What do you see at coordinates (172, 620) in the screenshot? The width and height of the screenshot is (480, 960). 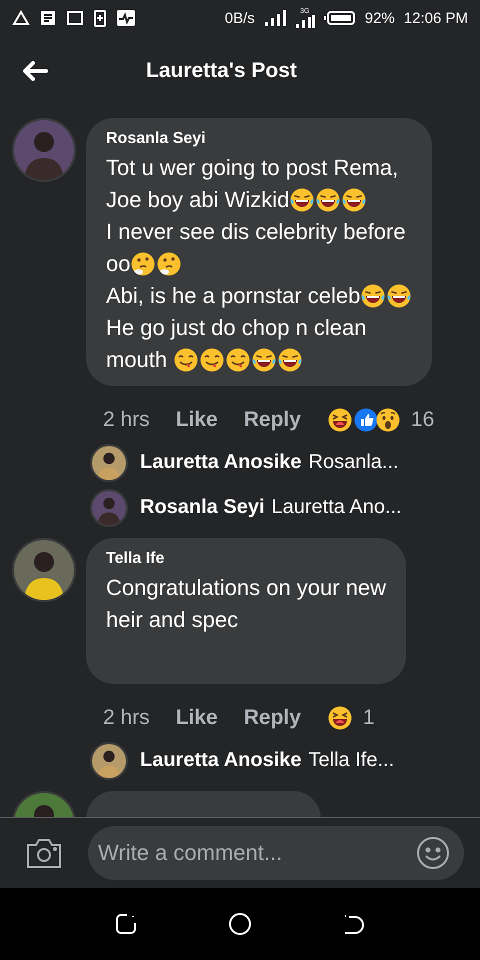 I see `comment-text: heir and spec` at bounding box center [172, 620].